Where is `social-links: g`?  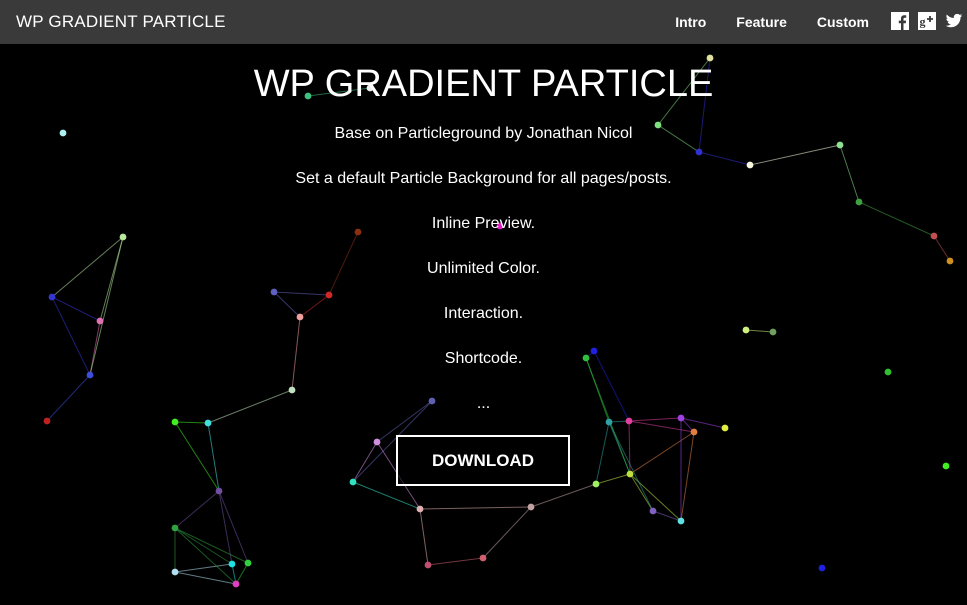 social-links: g is located at coordinates (927, 21).